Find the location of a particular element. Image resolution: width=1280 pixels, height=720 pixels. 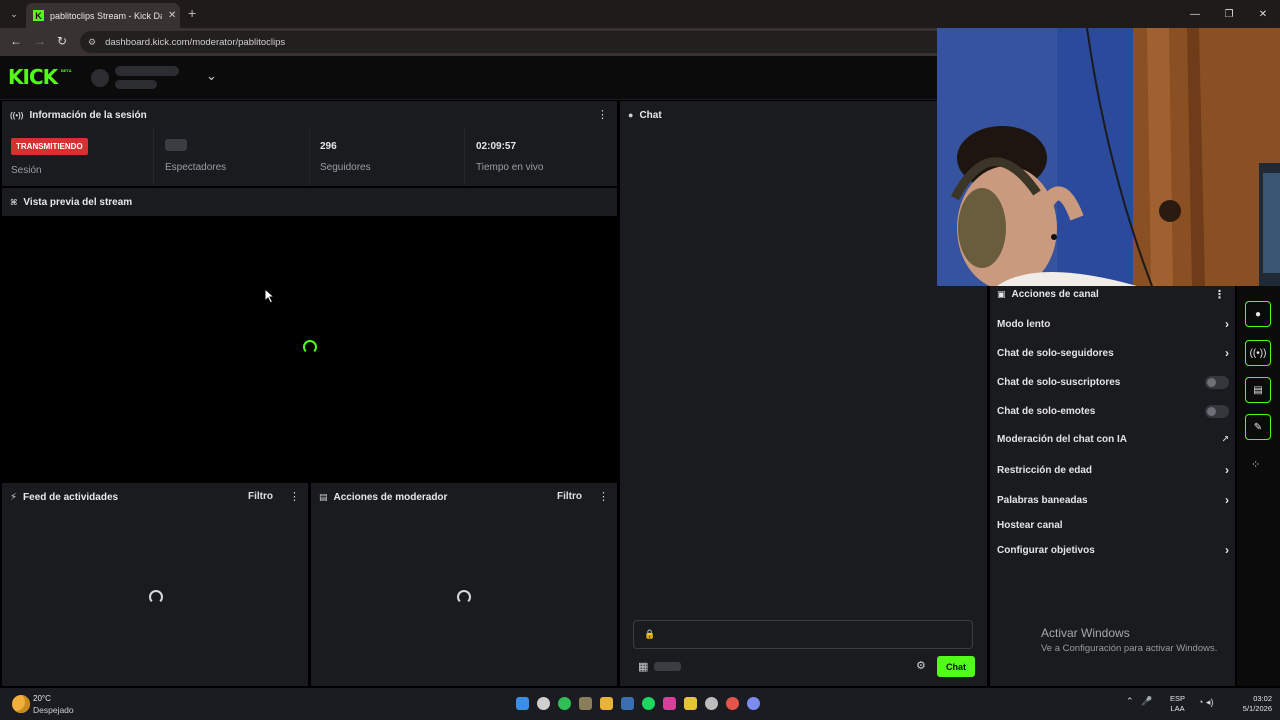

new-tab-button: + is located at coordinates (192, 13).